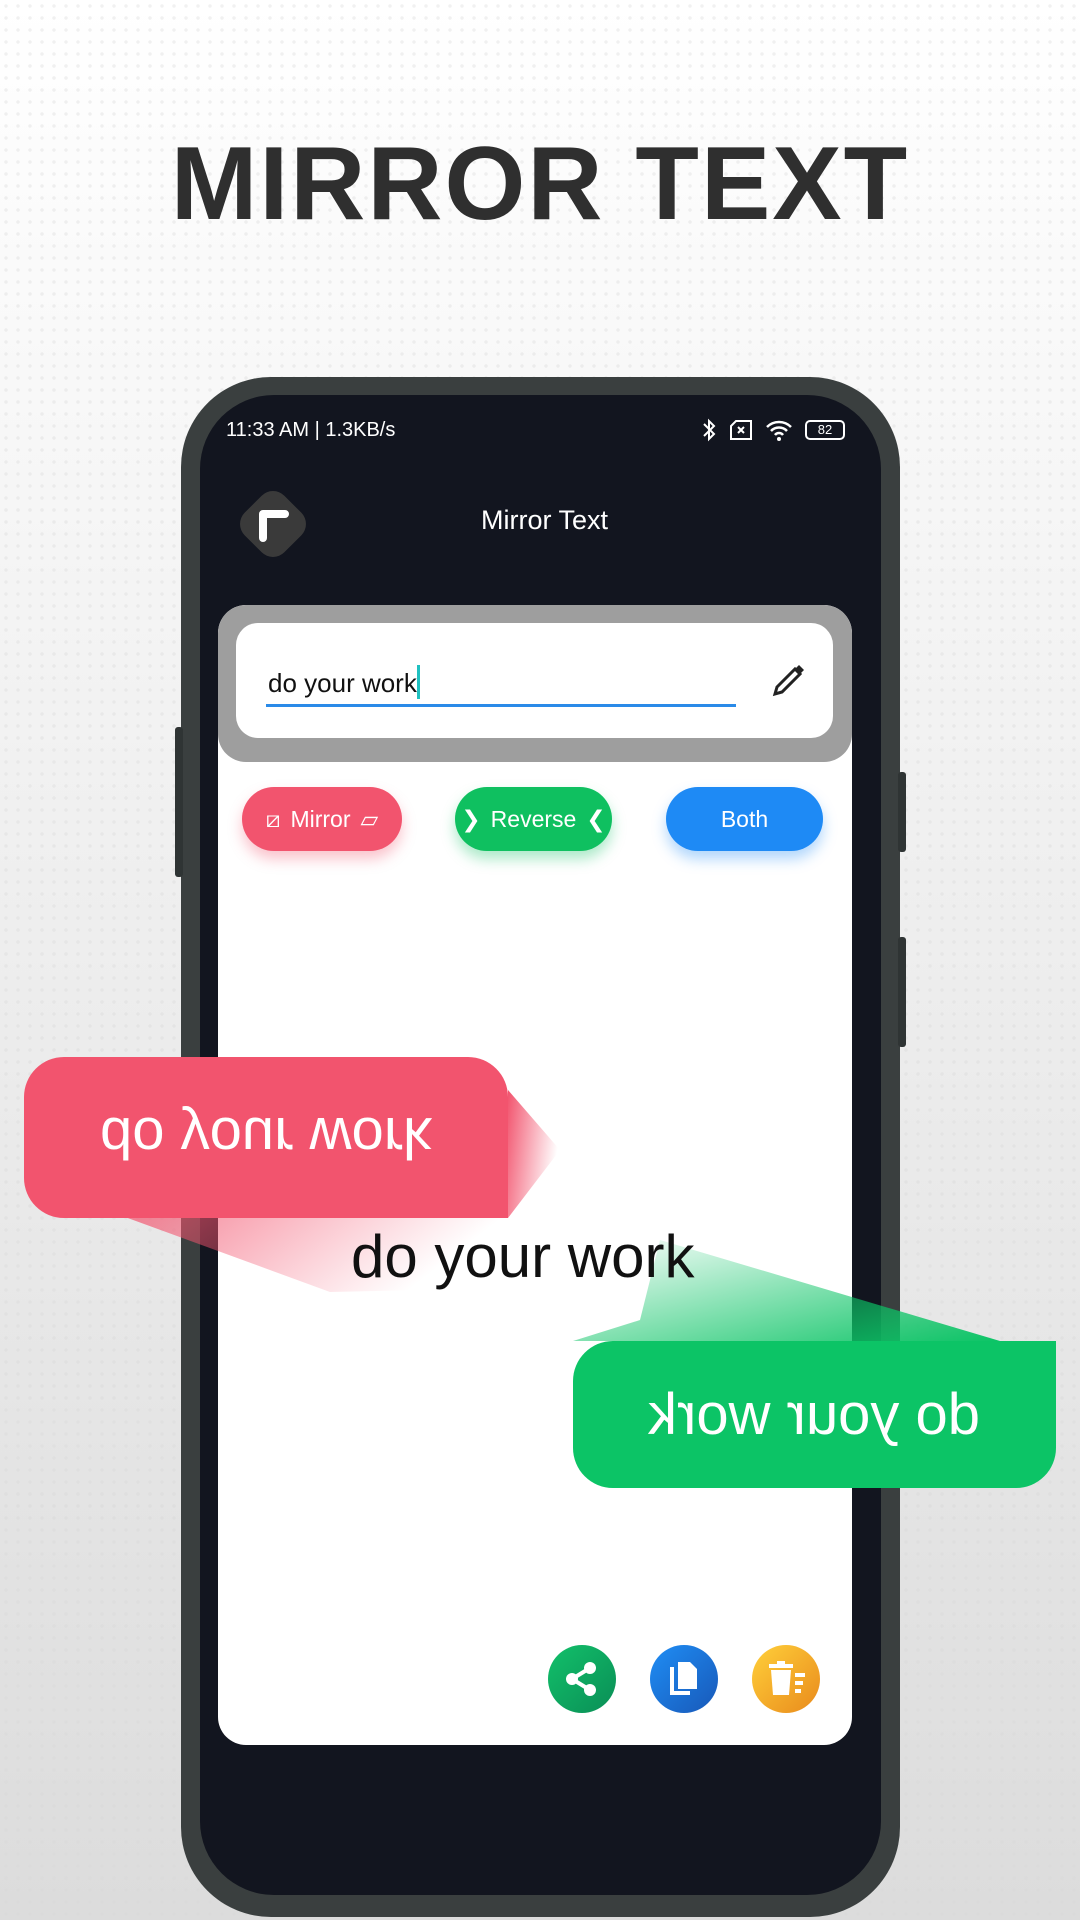 The width and height of the screenshot is (1080, 1920). Describe the element at coordinates (523, 1256) in the screenshot. I see `original-text: do your work` at that location.